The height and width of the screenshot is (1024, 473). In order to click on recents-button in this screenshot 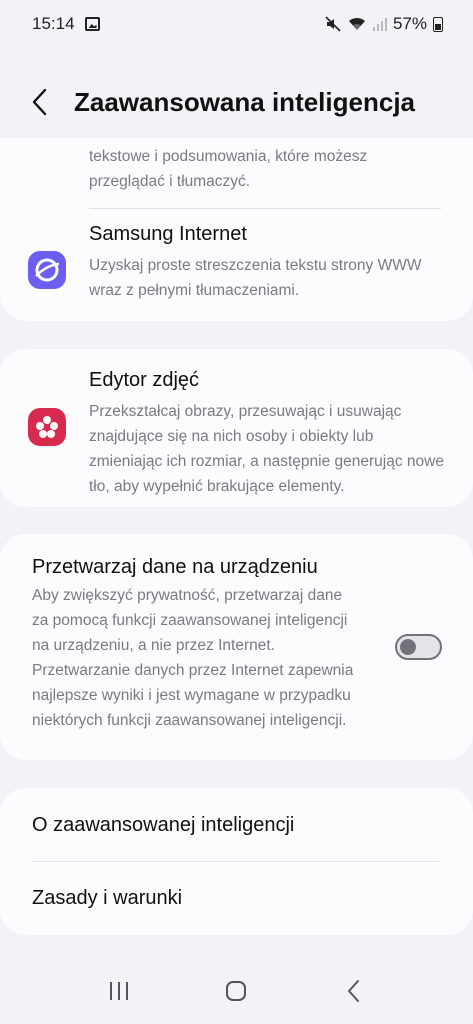, I will do `click(119, 991)`.